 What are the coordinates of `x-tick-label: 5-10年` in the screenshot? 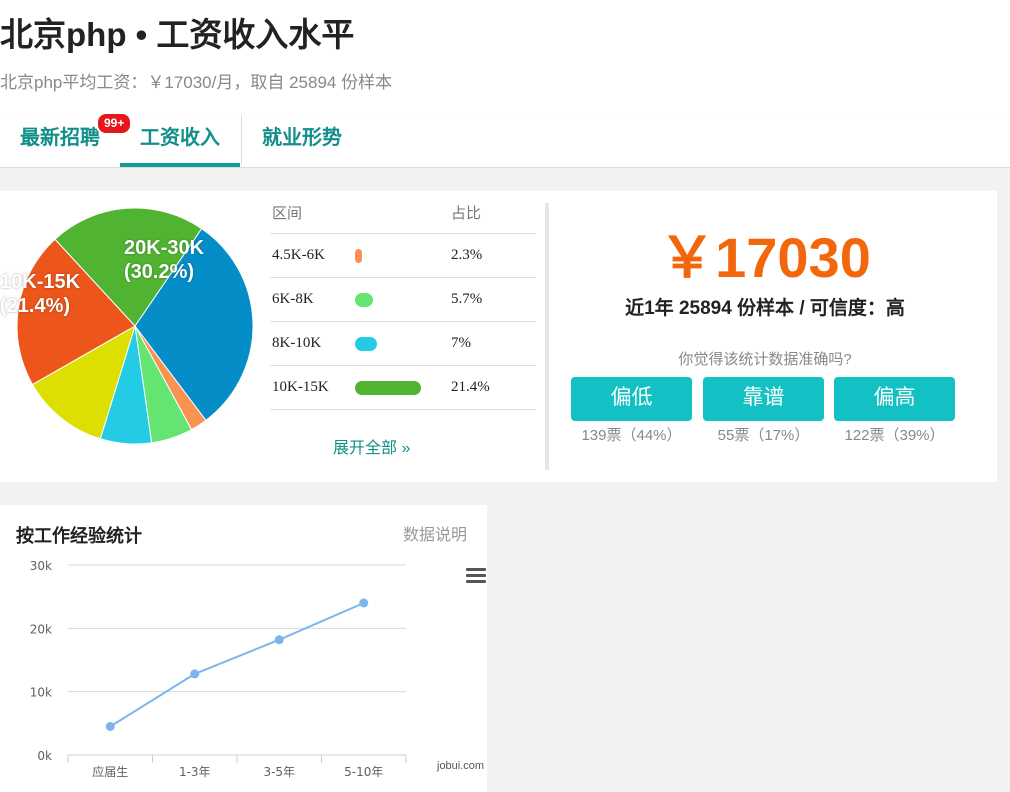 It's located at (363, 772).